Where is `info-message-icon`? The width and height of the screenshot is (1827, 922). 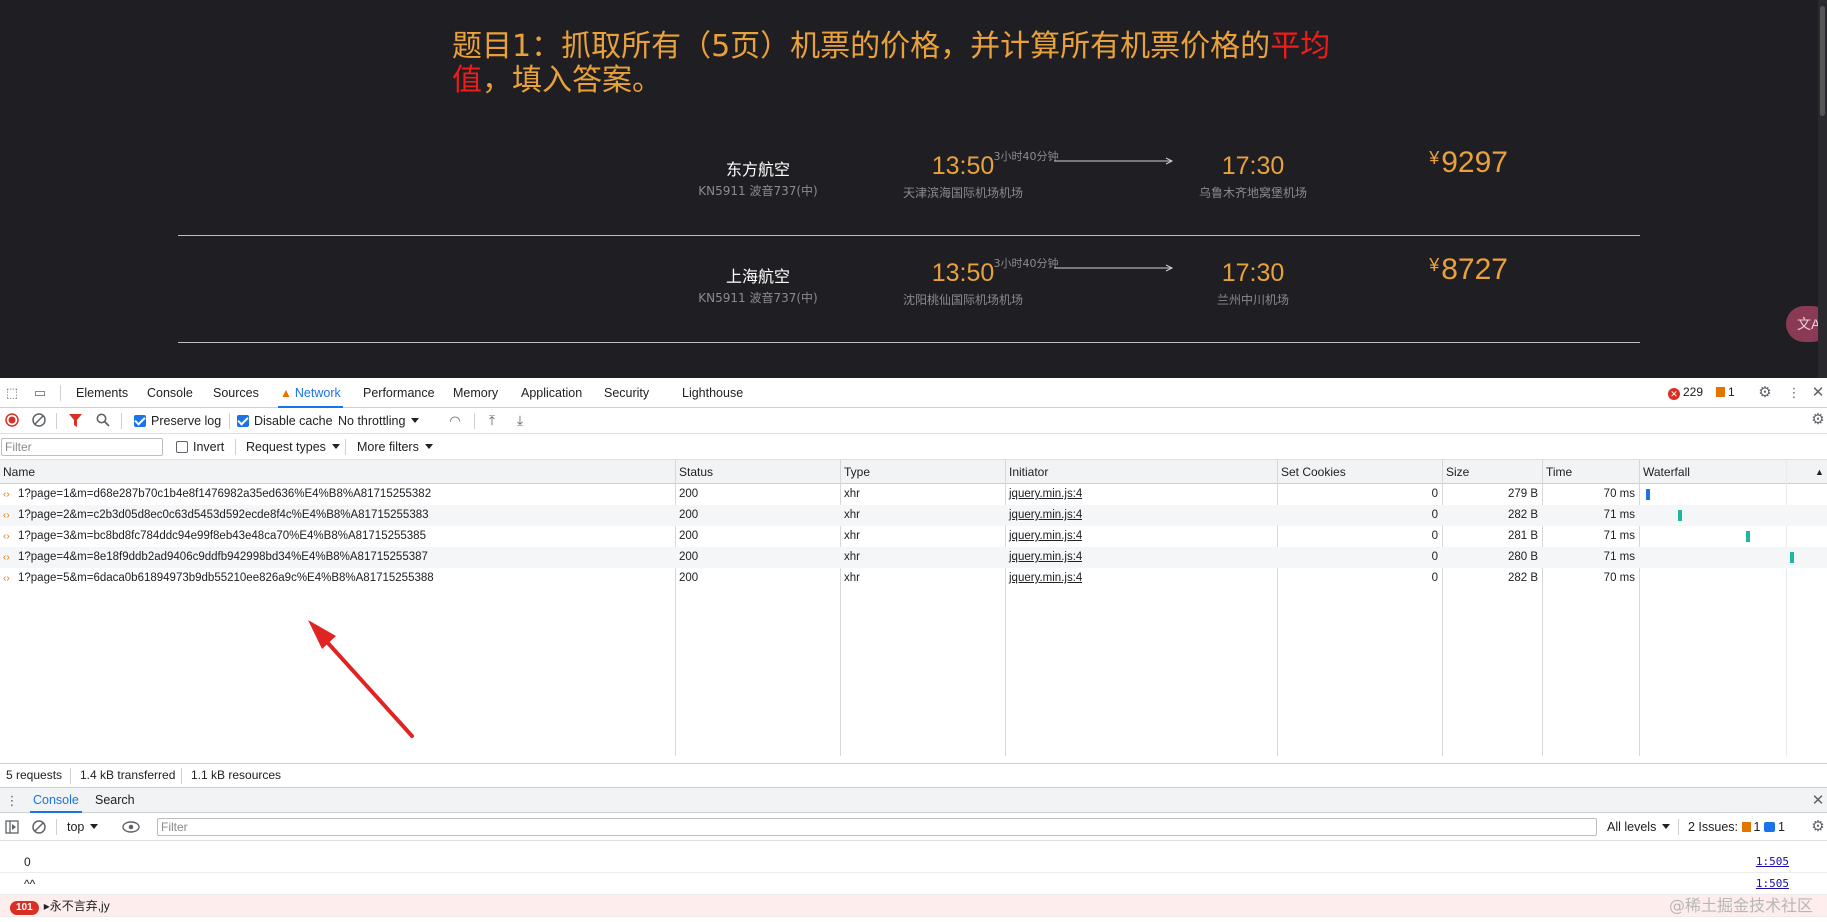 info-message-icon is located at coordinates (1769, 827).